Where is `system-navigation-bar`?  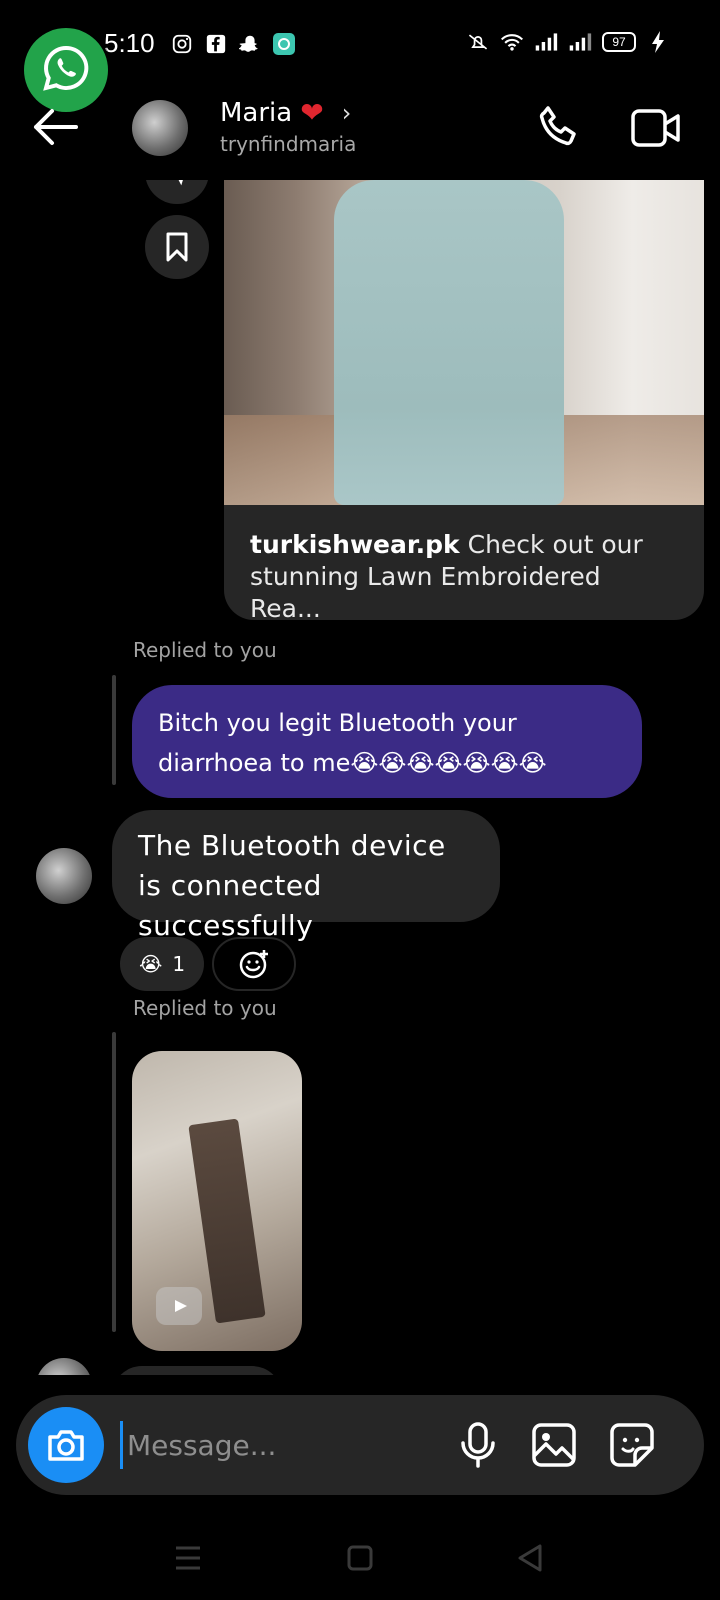 system-navigation-bar is located at coordinates (360, 1560).